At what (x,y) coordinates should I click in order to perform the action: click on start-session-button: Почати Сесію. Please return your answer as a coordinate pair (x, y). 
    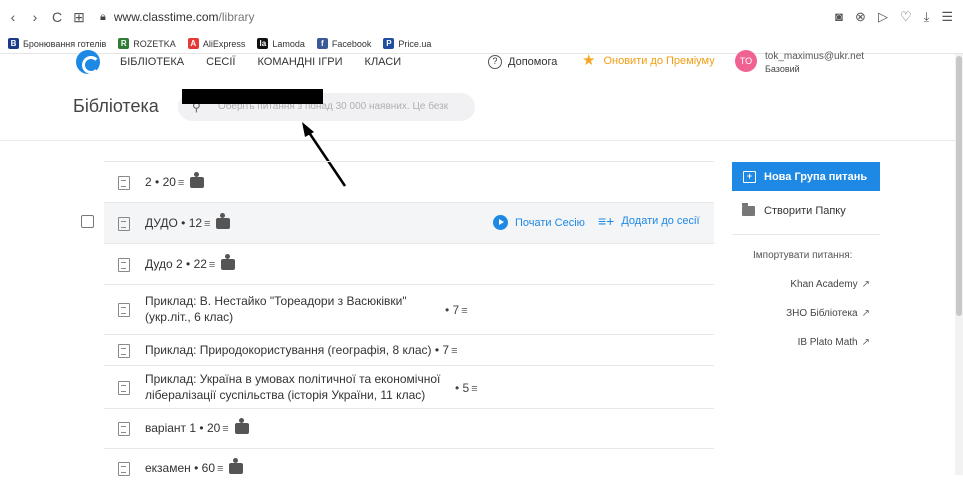
    Looking at the image, I should click on (539, 222).